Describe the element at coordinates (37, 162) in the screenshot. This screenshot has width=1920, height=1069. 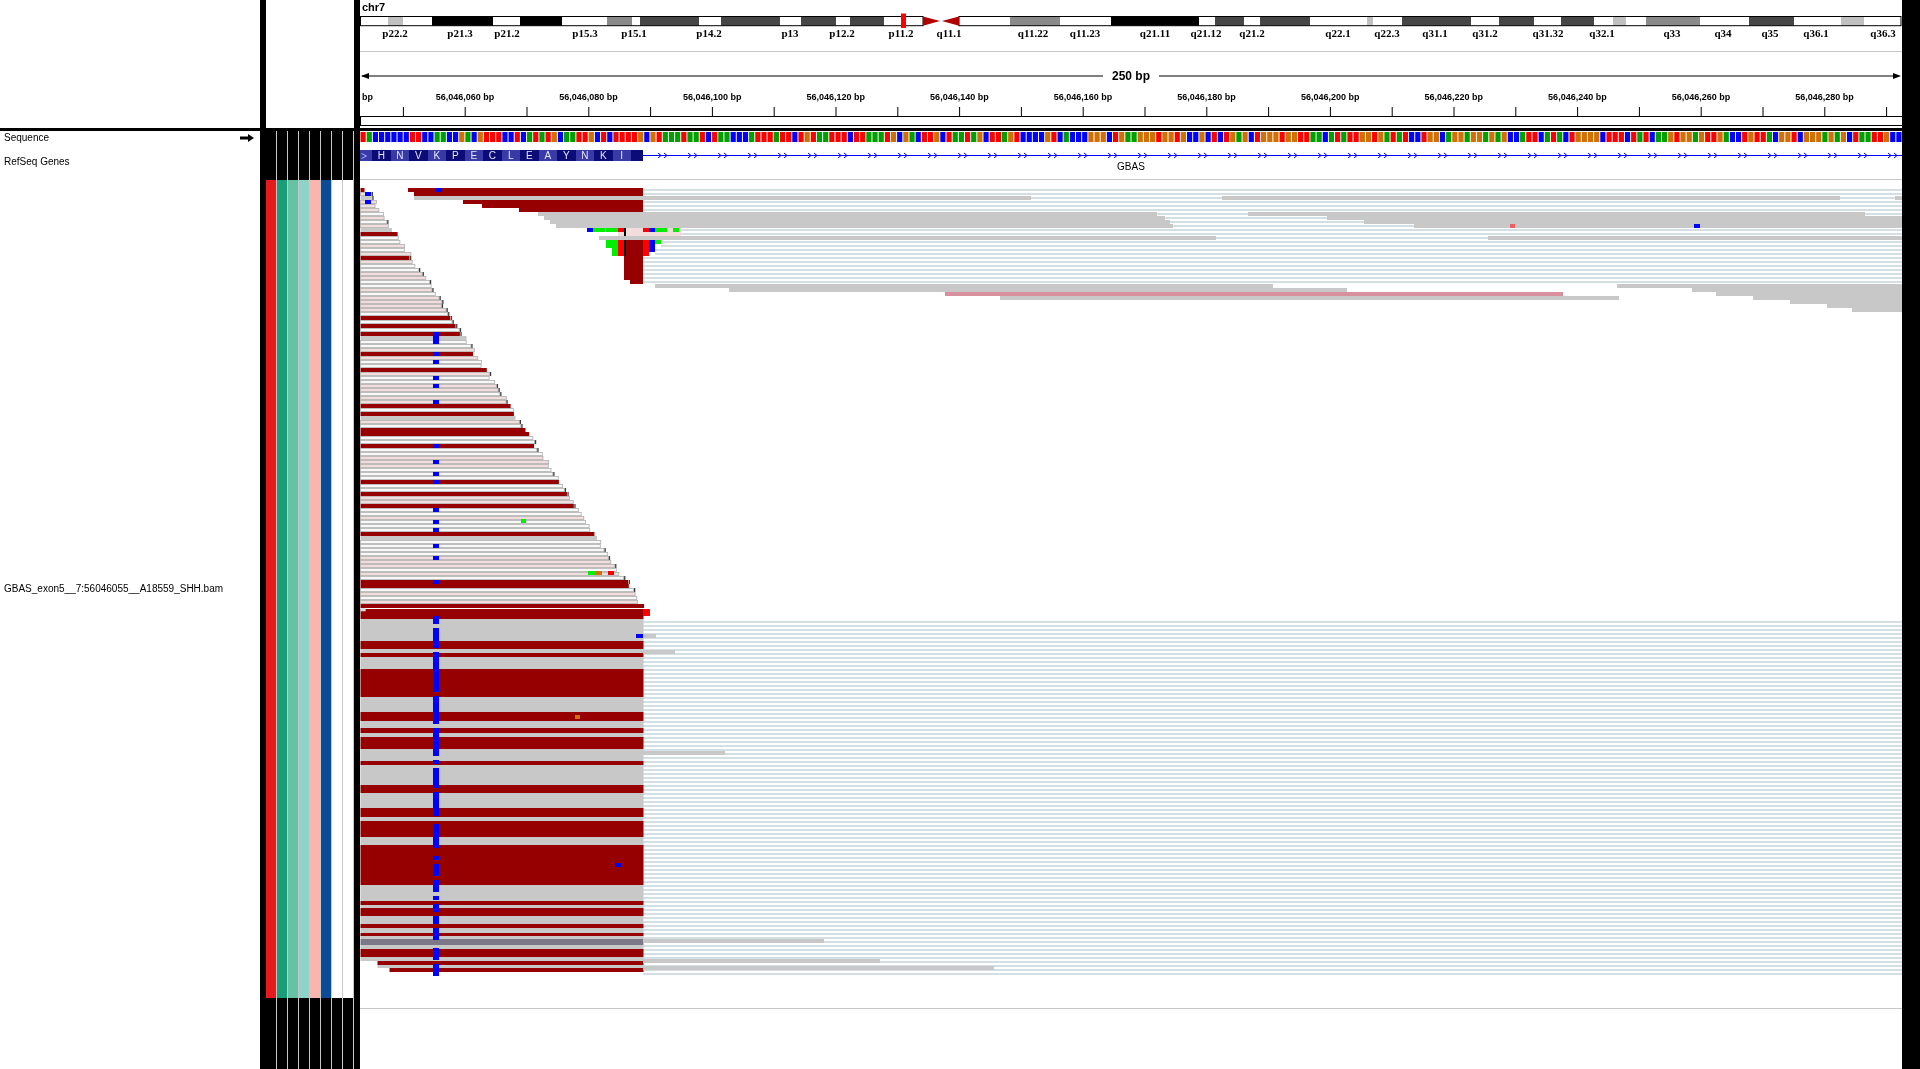
I see `track-name: RefSeq Genes` at that location.